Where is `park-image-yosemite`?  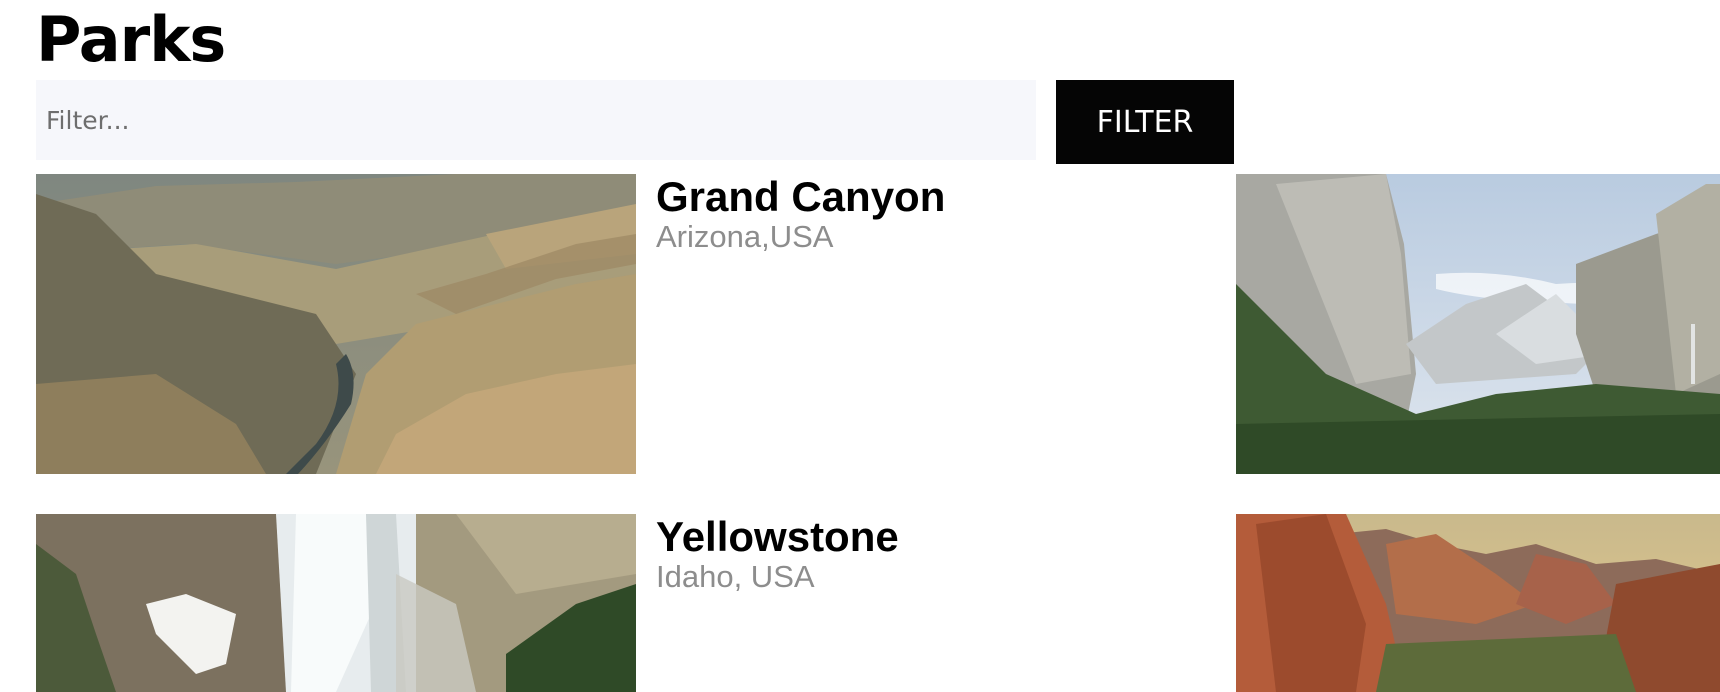 park-image-yosemite is located at coordinates (1478, 324).